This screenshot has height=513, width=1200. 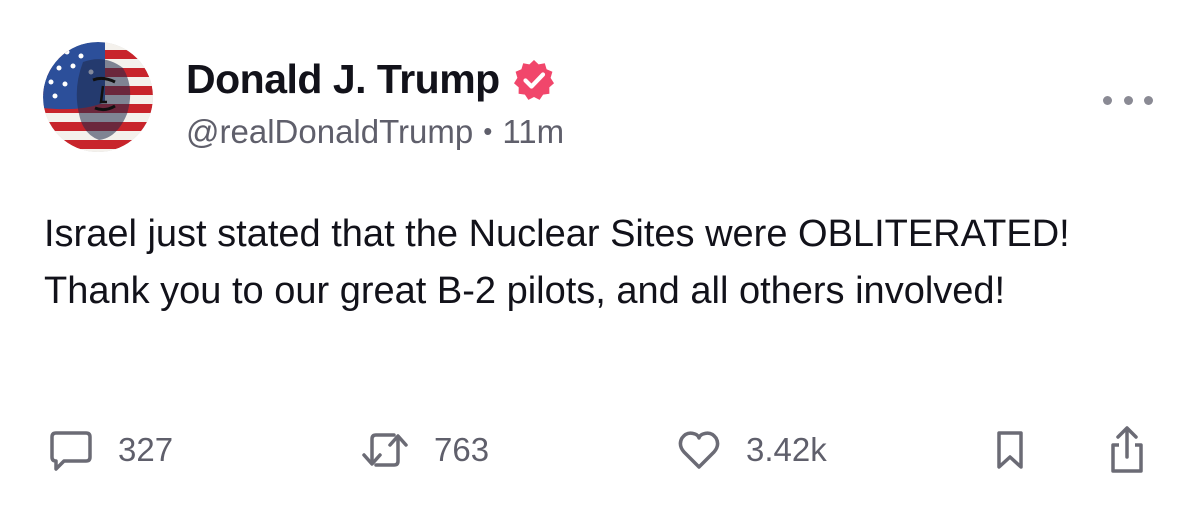 I want to click on handle: @realDonaldTrump, so click(x=329, y=131).